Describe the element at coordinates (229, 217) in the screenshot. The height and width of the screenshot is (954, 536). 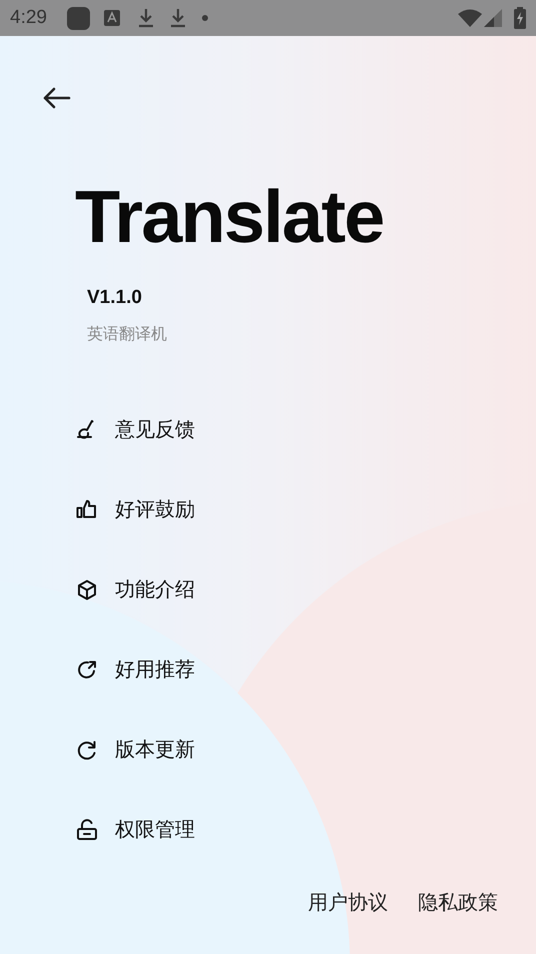
I see `app-title: Translate` at that location.